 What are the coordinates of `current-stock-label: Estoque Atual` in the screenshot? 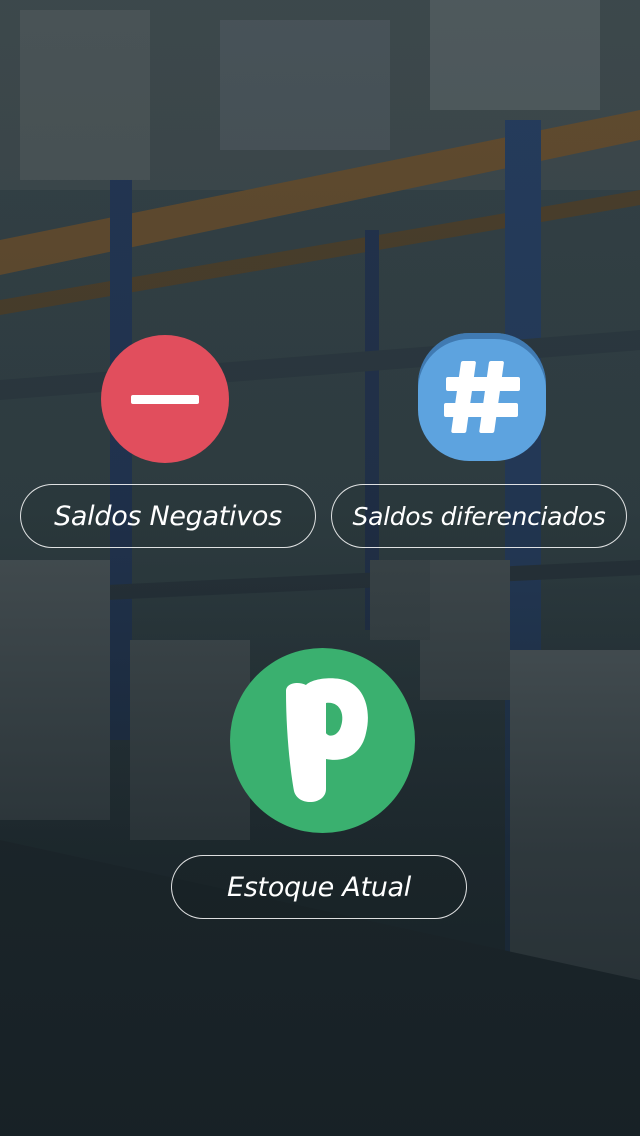 It's located at (319, 887).